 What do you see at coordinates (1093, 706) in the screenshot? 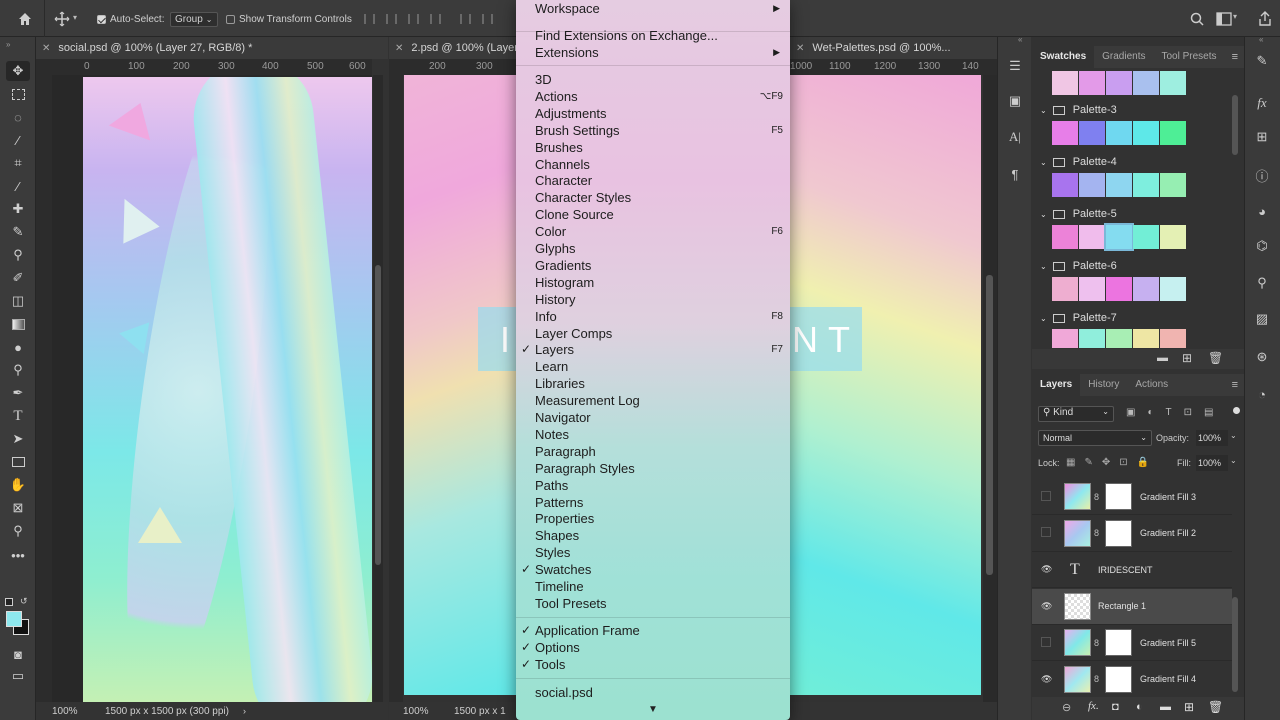
I see `fx-icon: fx.` at bounding box center [1093, 706].